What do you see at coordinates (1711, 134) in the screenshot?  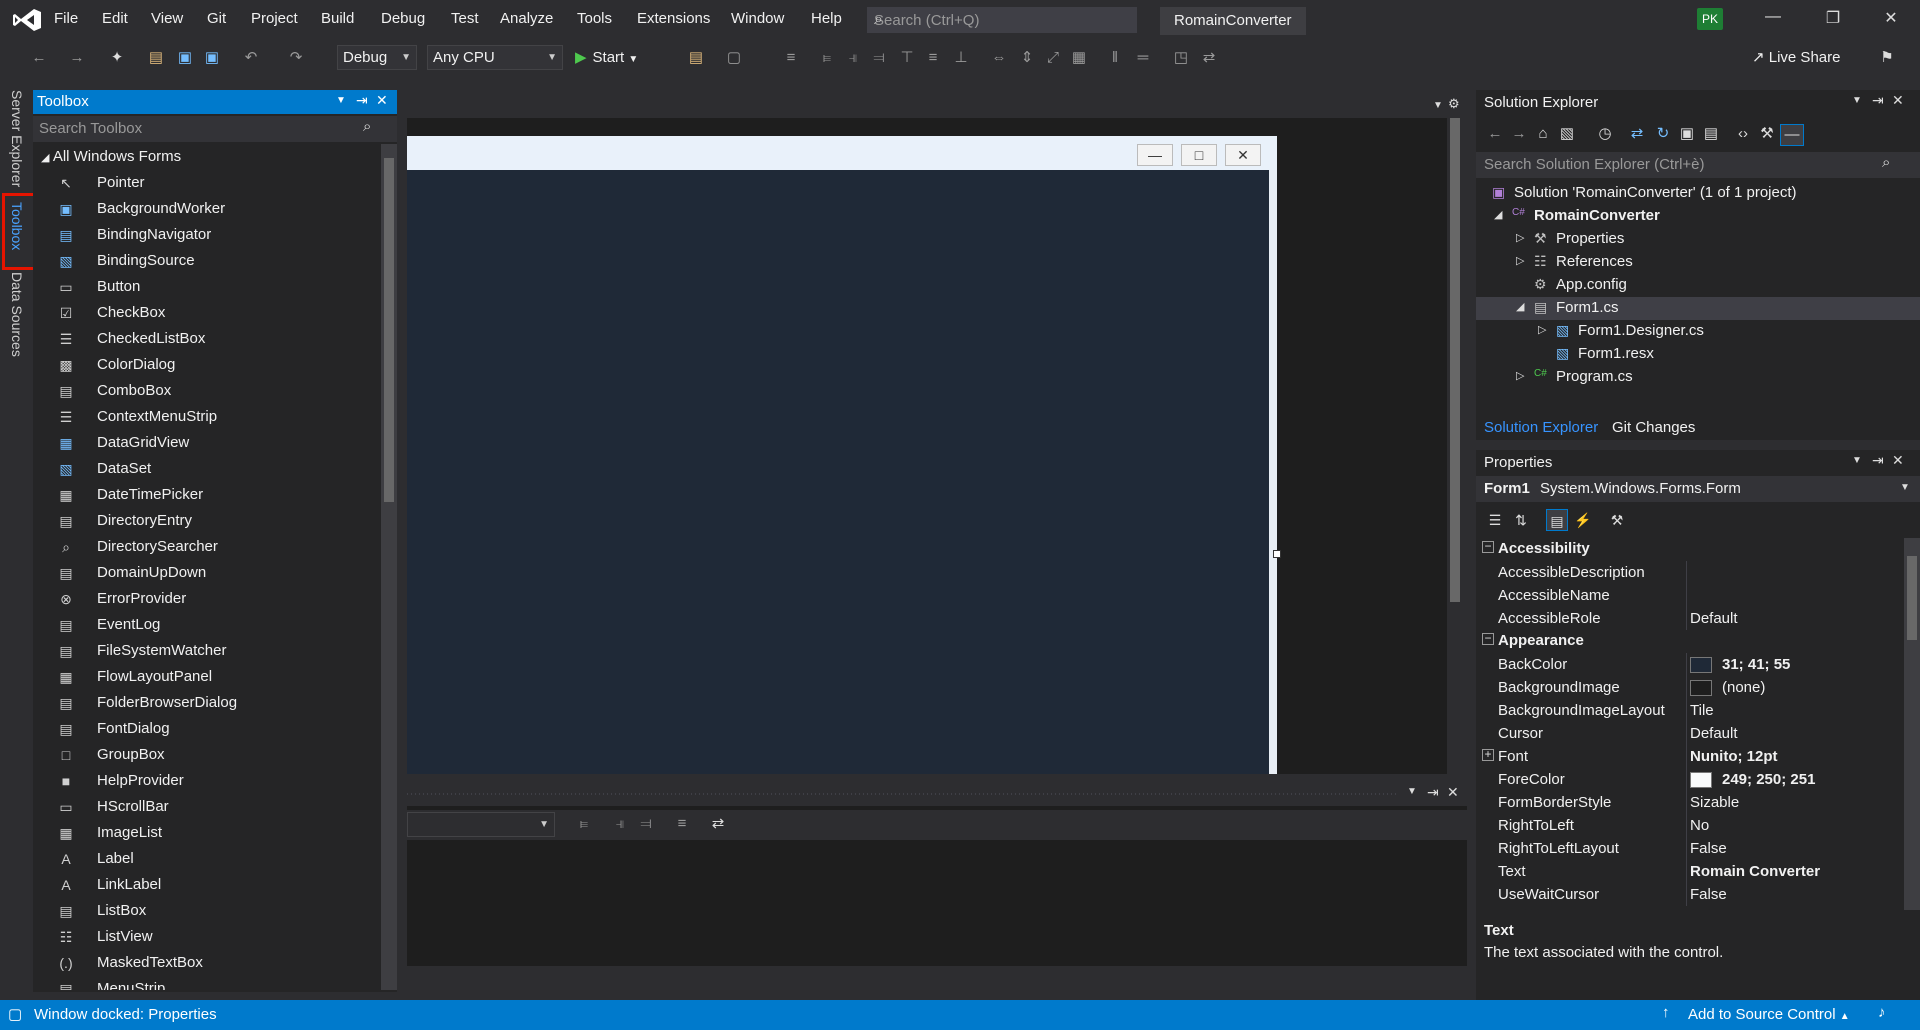 I see `show-all-files-icon: ▤` at bounding box center [1711, 134].